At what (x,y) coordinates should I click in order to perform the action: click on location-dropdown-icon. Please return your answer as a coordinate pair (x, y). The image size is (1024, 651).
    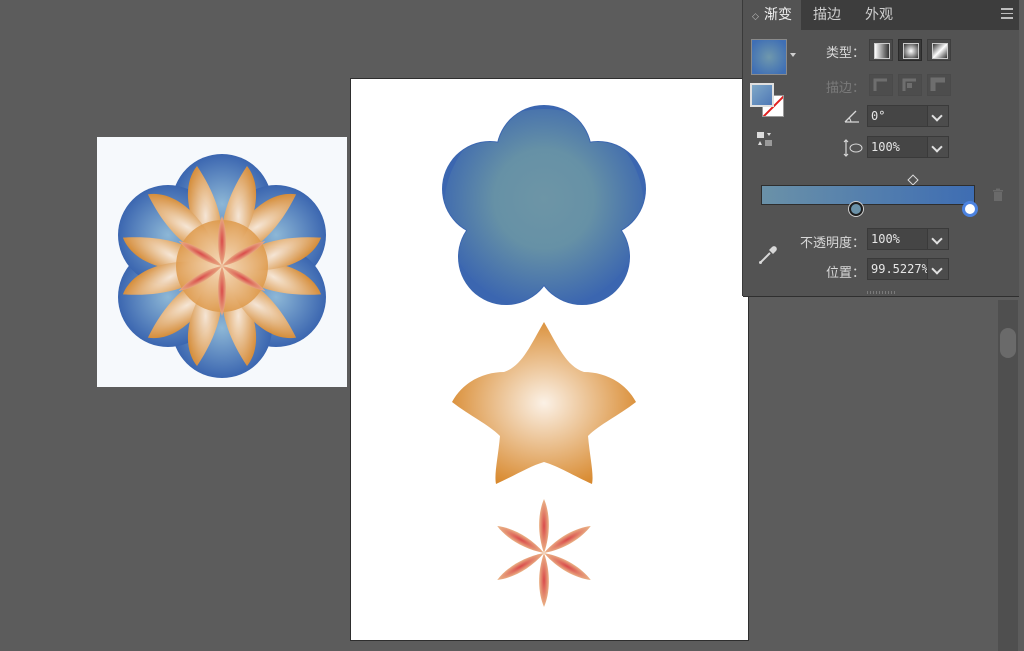
    Looking at the image, I should click on (937, 269).